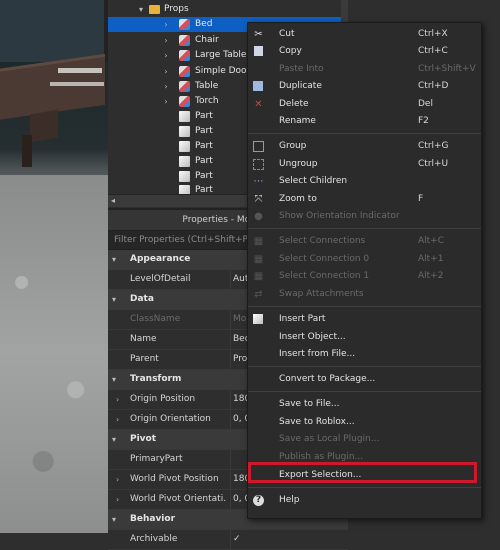  Describe the element at coordinates (258, 51) in the screenshot. I see `copy-icon` at that location.